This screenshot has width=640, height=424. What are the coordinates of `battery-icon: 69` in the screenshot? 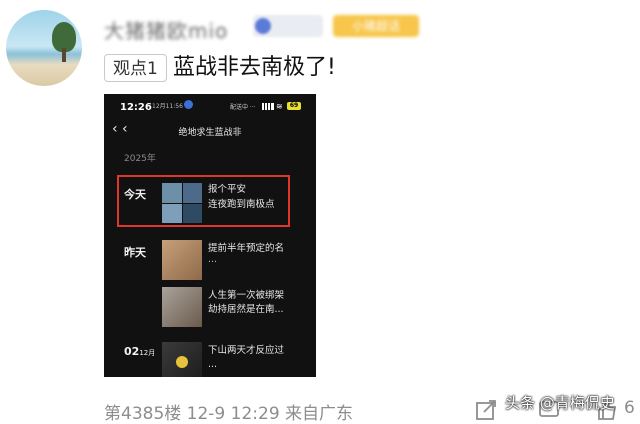 It's located at (294, 106).